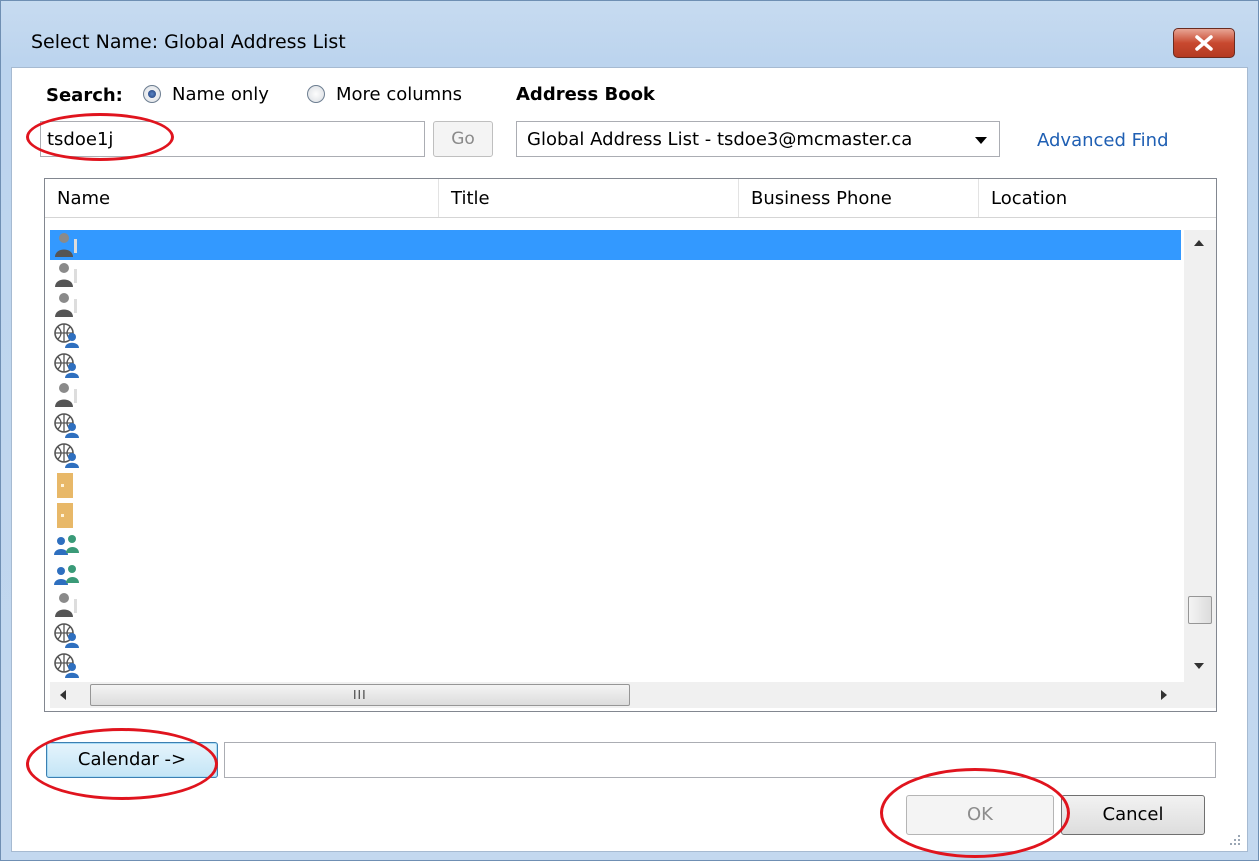 The height and width of the screenshot is (861, 1259). I want to click on scroll-right-icon, so click(1164, 695).